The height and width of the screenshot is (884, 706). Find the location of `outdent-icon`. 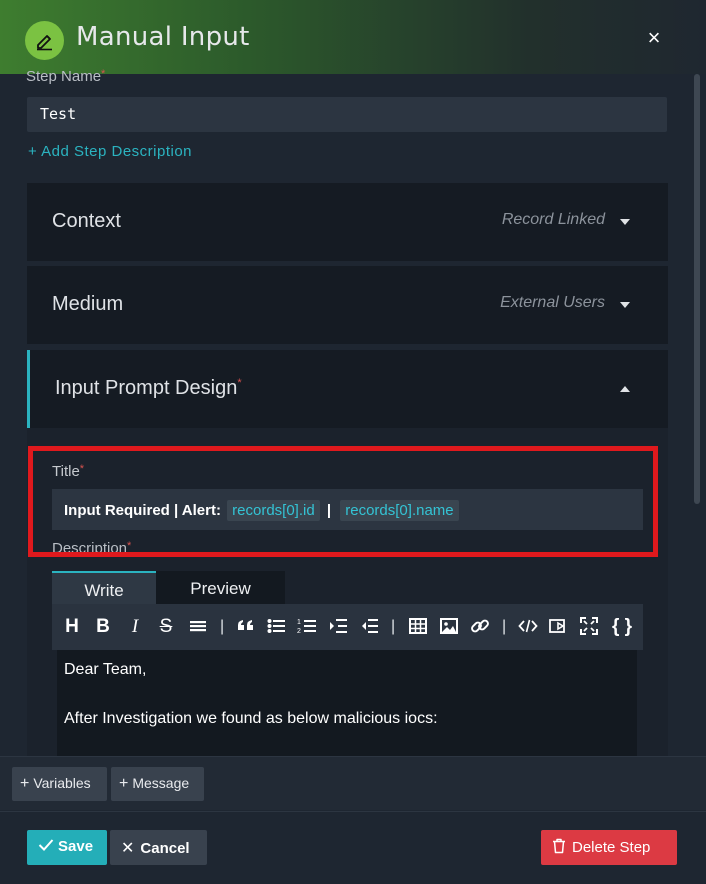

outdent-icon is located at coordinates (369, 629).